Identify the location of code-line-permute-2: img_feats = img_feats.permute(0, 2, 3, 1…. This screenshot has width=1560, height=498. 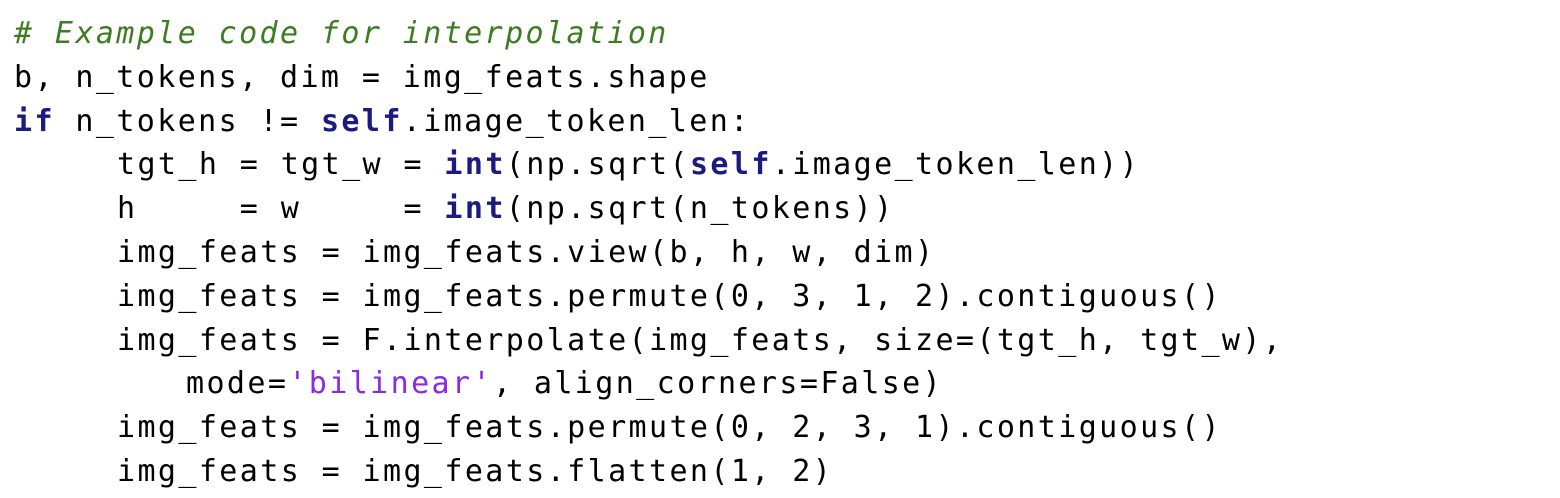
(669, 428).